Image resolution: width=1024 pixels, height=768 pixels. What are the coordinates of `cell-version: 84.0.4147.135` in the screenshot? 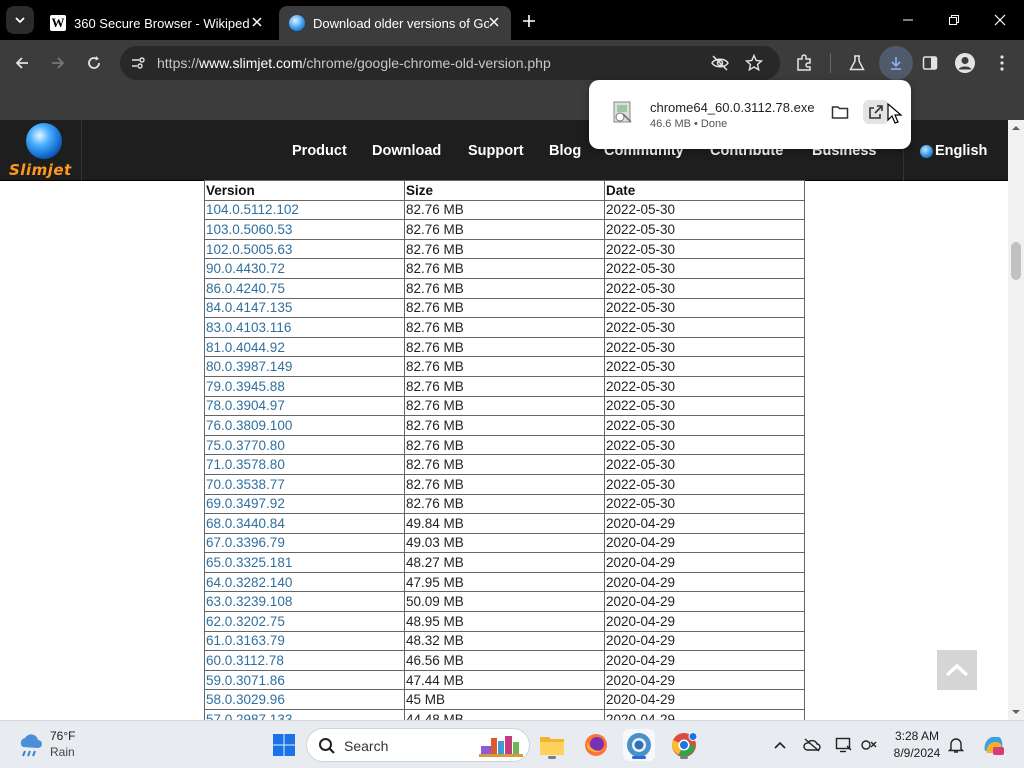 It's located at (304, 308).